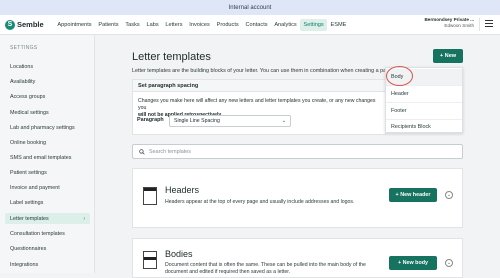  I want to click on nav-esme: ESME, so click(338, 25).